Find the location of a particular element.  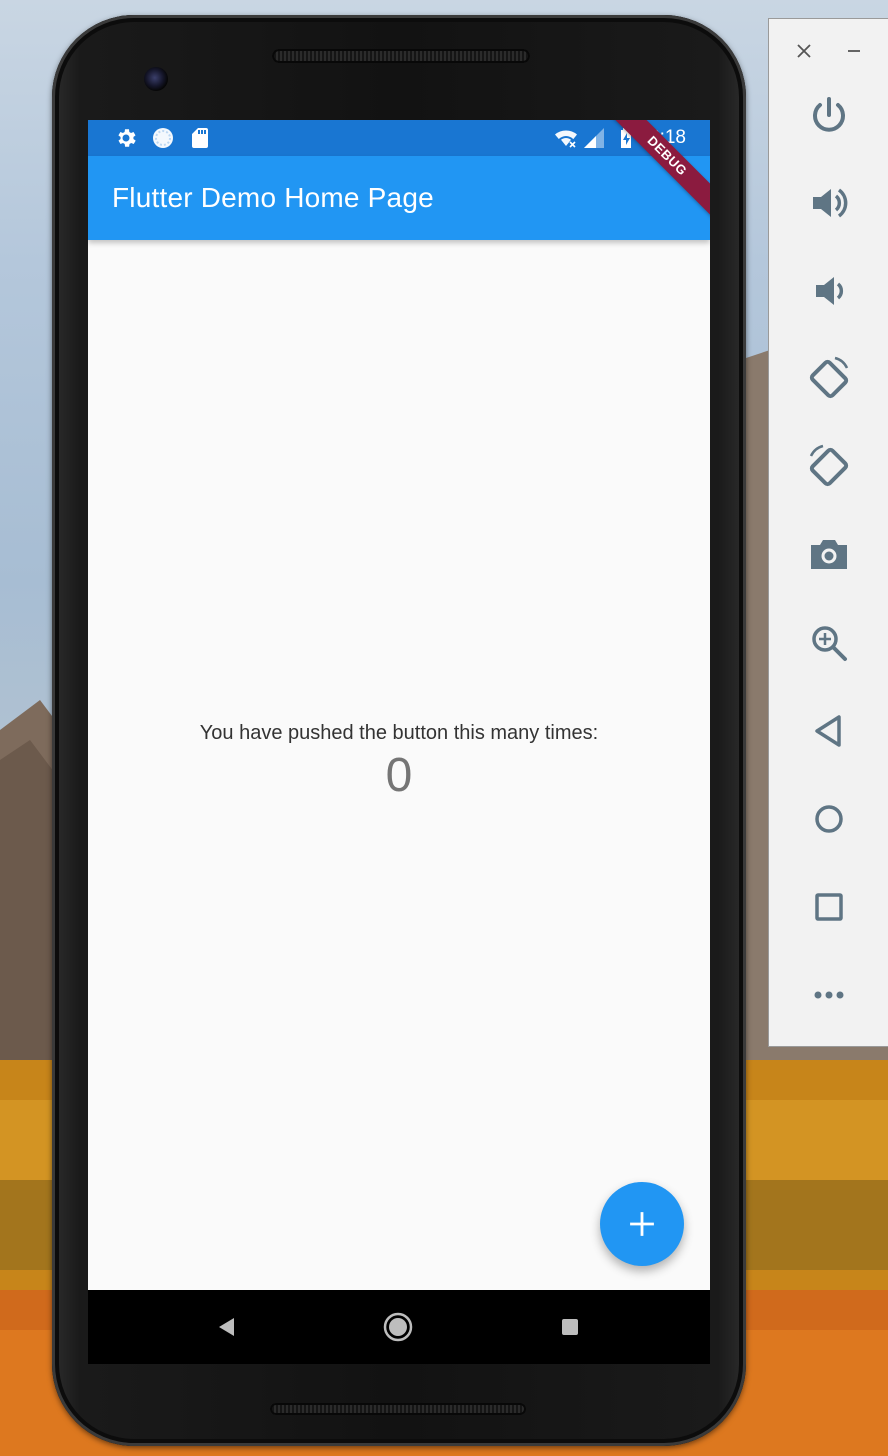

screenshot-button is located at coordinates (829, 555).